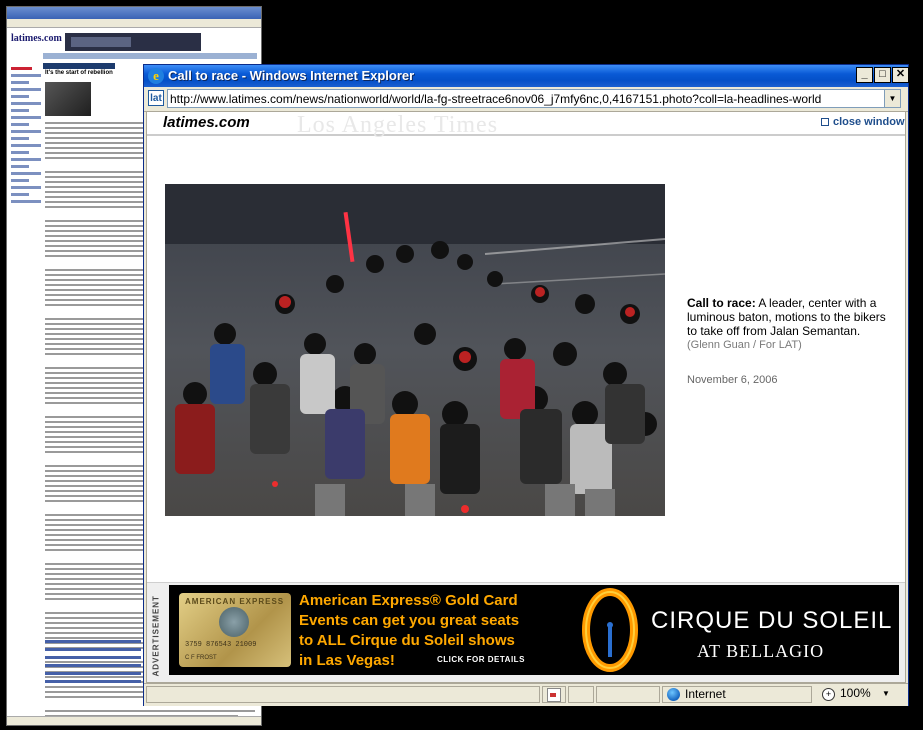 This screenshot has height=730, width=923. What do you see at coordinates (761, 651) in the screenshot?
I see `cirque-subtitle: AT BELLAGIO` at bounding box center [761, 651].